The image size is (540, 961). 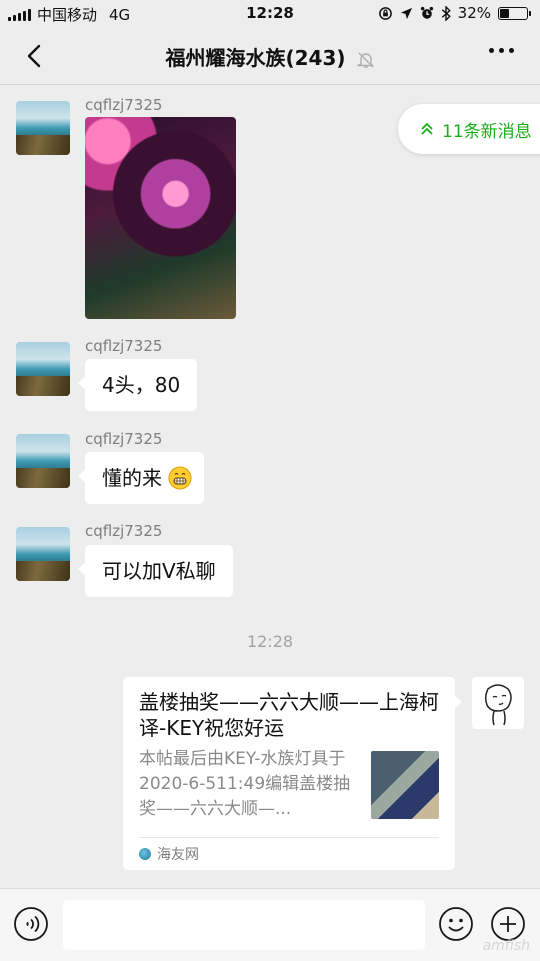 What do you see at coordinates (506, 946) in the screenshot?
I see `watermark: amfish` at bounding box center [506, 946].